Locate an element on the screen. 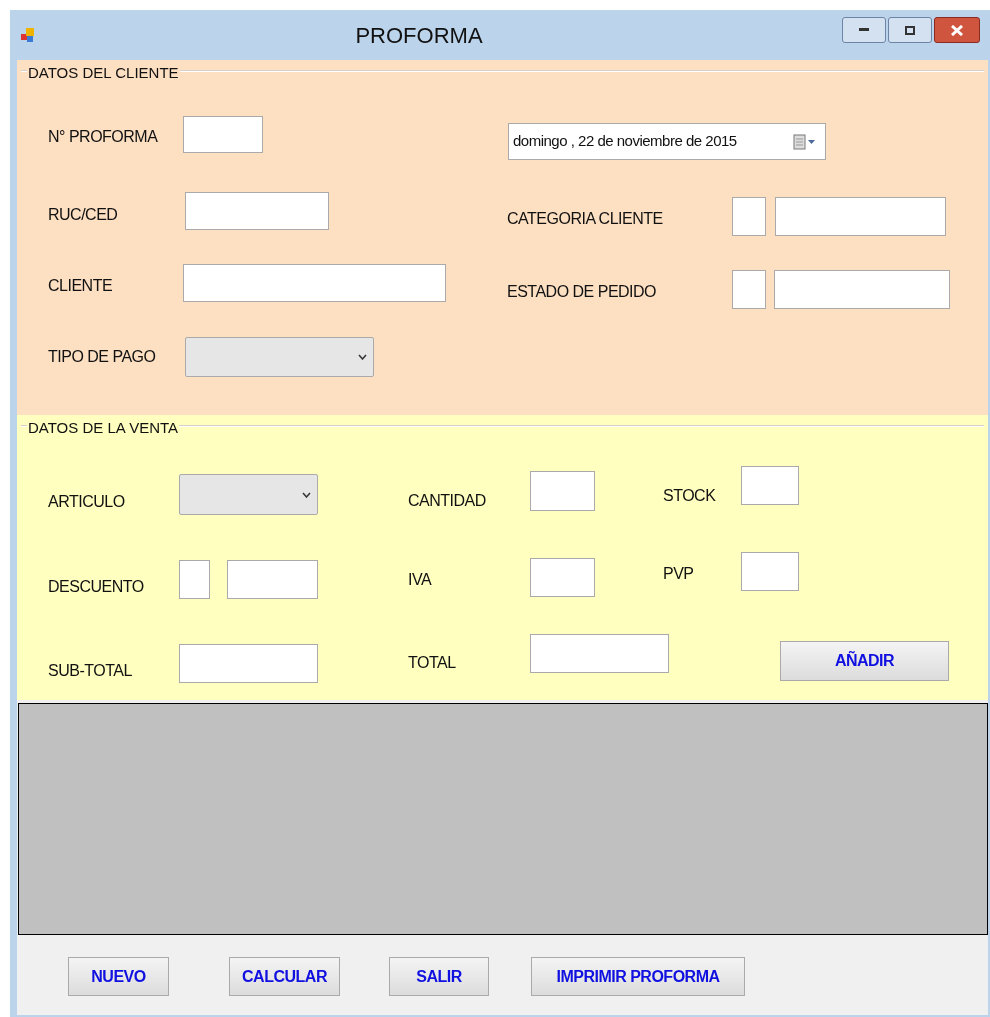  minimize-button is located at coordinates (864, 30).